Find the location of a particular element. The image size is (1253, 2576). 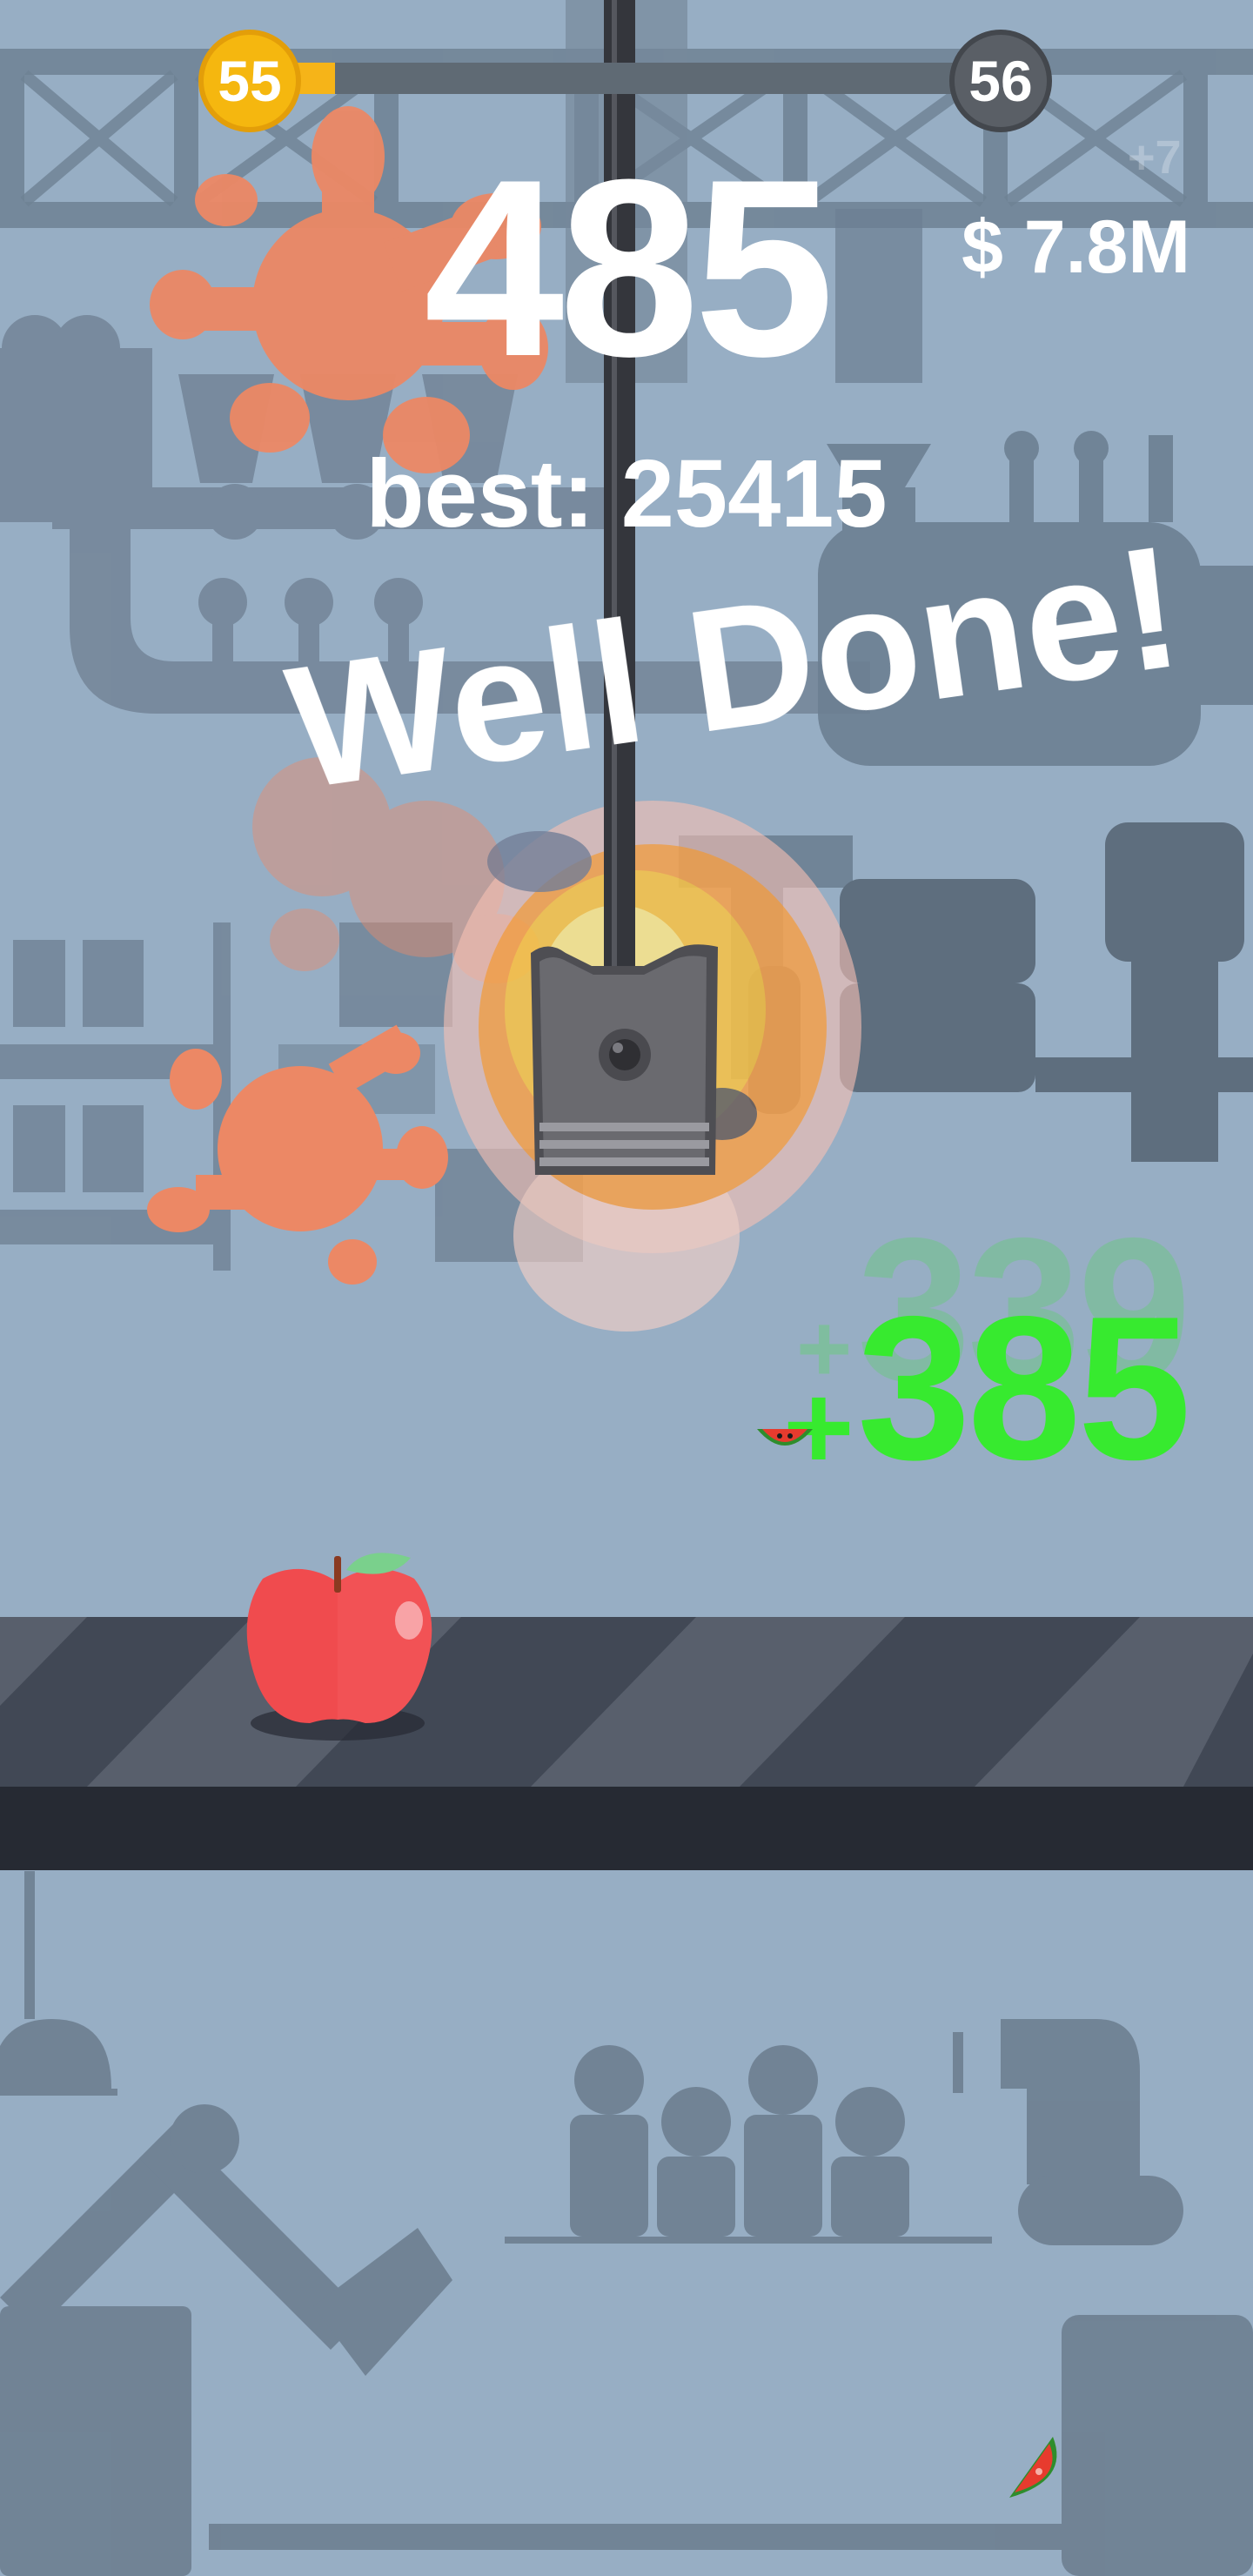

points-gain: 385 is located at coordinates (1024, 1387).